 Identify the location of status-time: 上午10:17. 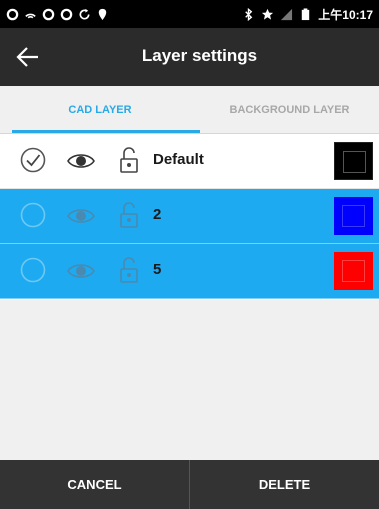
(345, 14).